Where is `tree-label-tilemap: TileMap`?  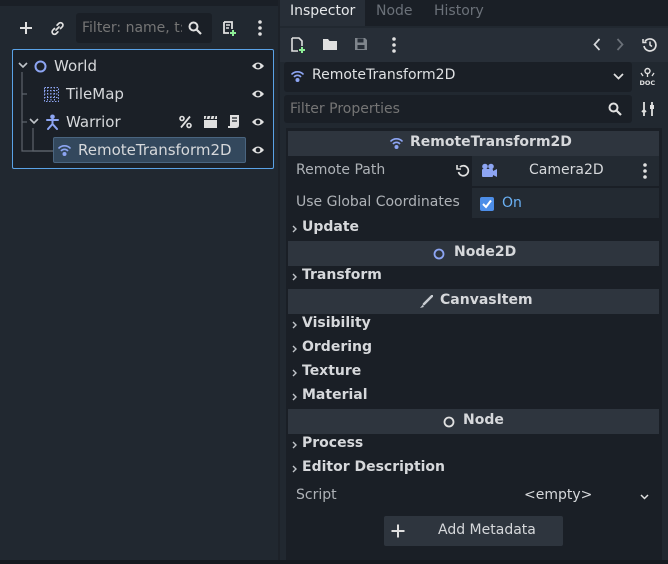
tree-label-tilemap: TileMap is located at coordinates (95, 94).